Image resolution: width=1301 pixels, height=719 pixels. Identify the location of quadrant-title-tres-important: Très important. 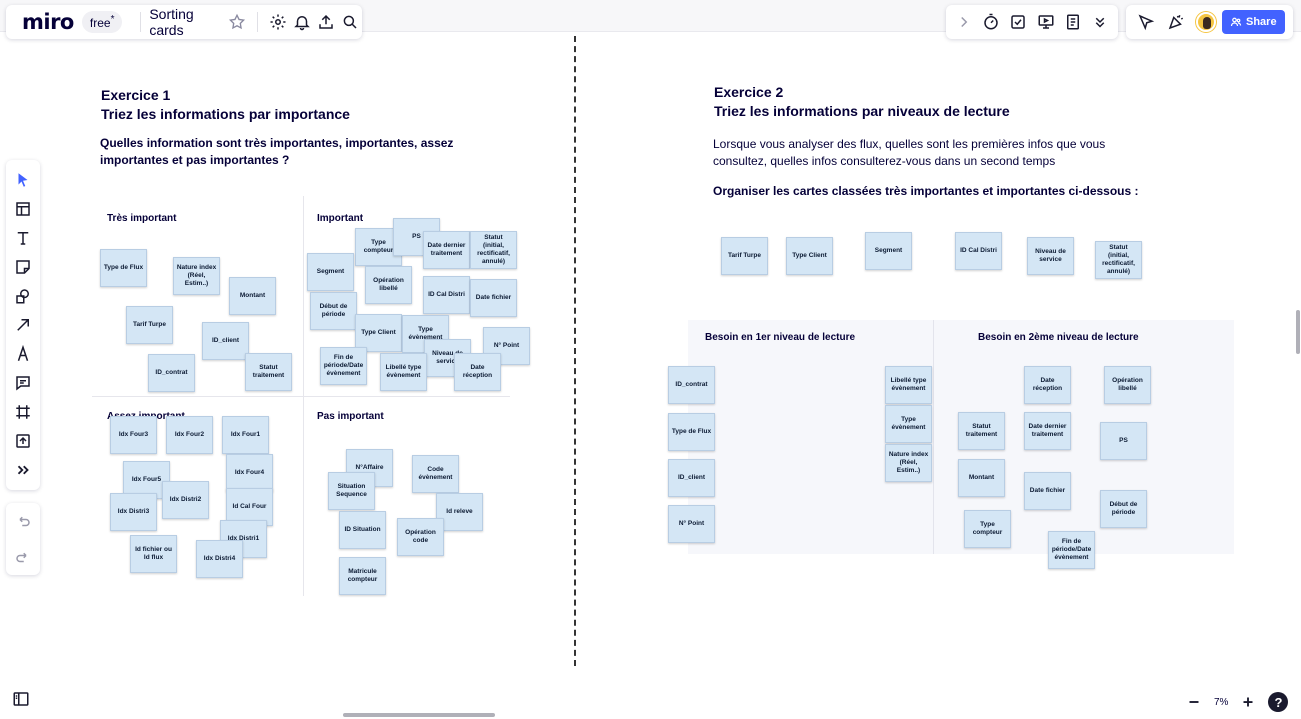
(142, 218).